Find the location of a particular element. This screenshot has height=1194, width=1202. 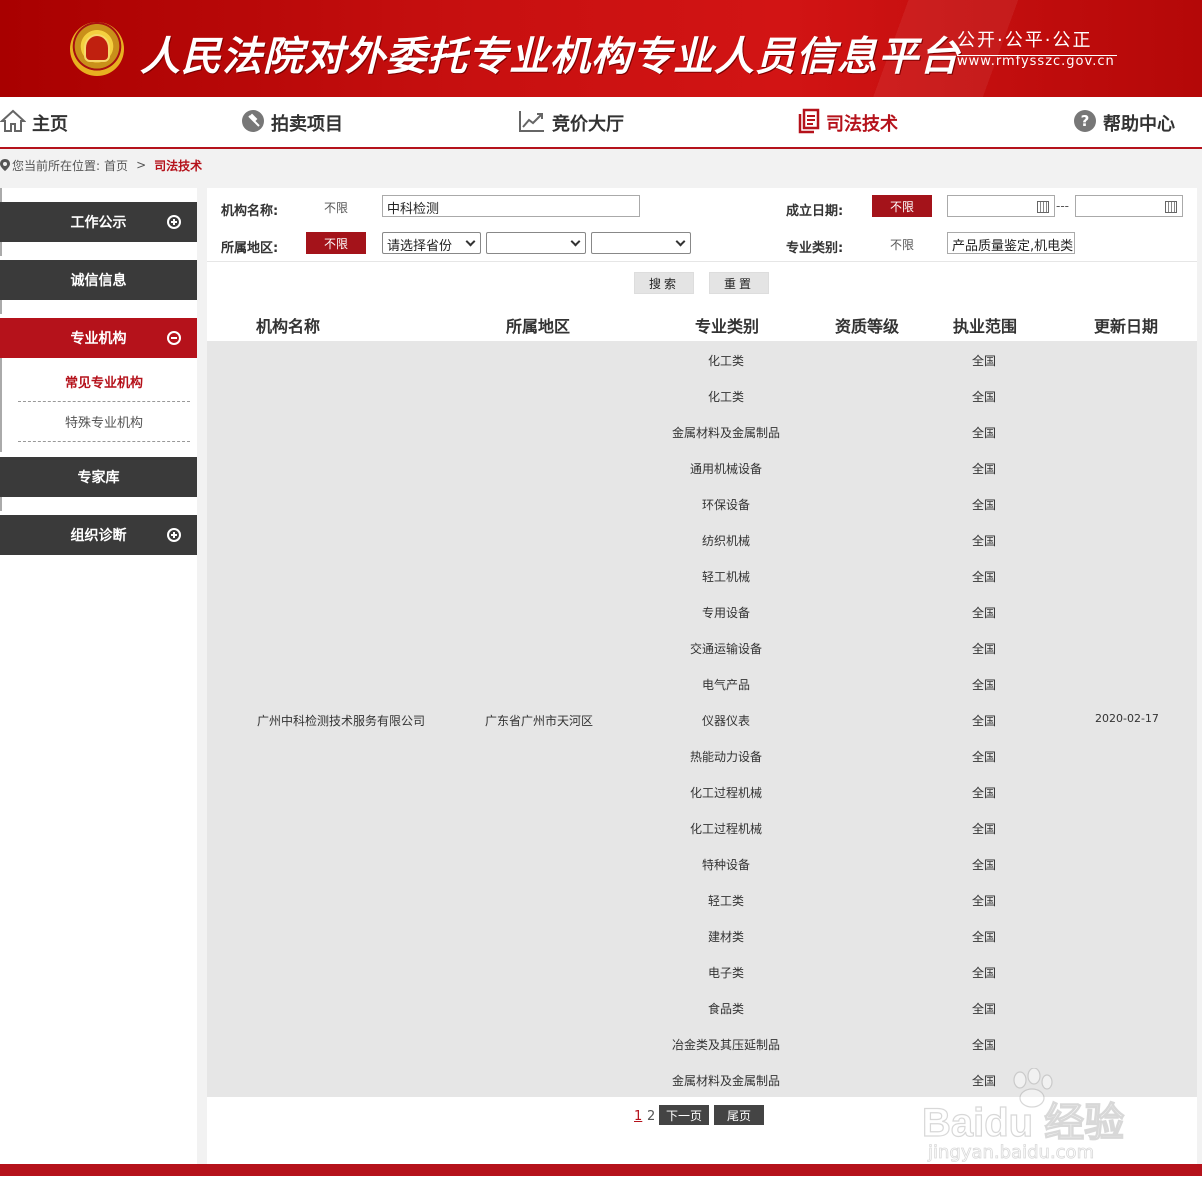

breadcrumb: 您当前所在位置: 首页 > 司法技术 is located at coordinates (101, 165).